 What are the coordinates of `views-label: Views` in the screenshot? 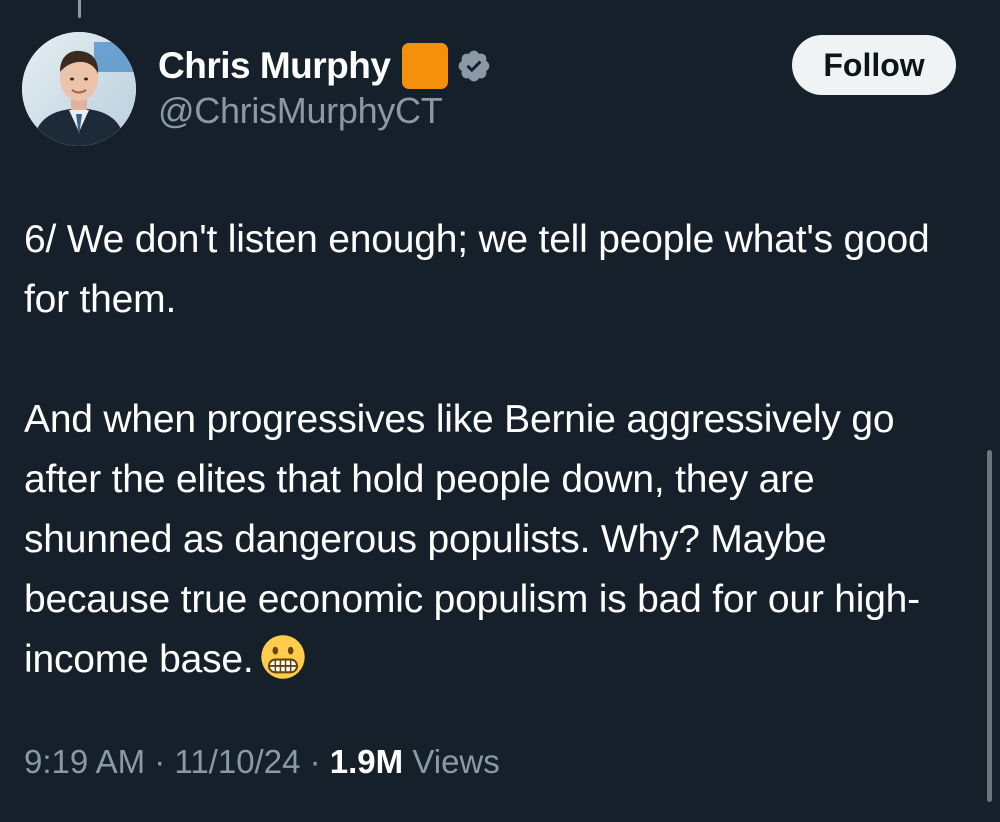 It's located at (455, 761).